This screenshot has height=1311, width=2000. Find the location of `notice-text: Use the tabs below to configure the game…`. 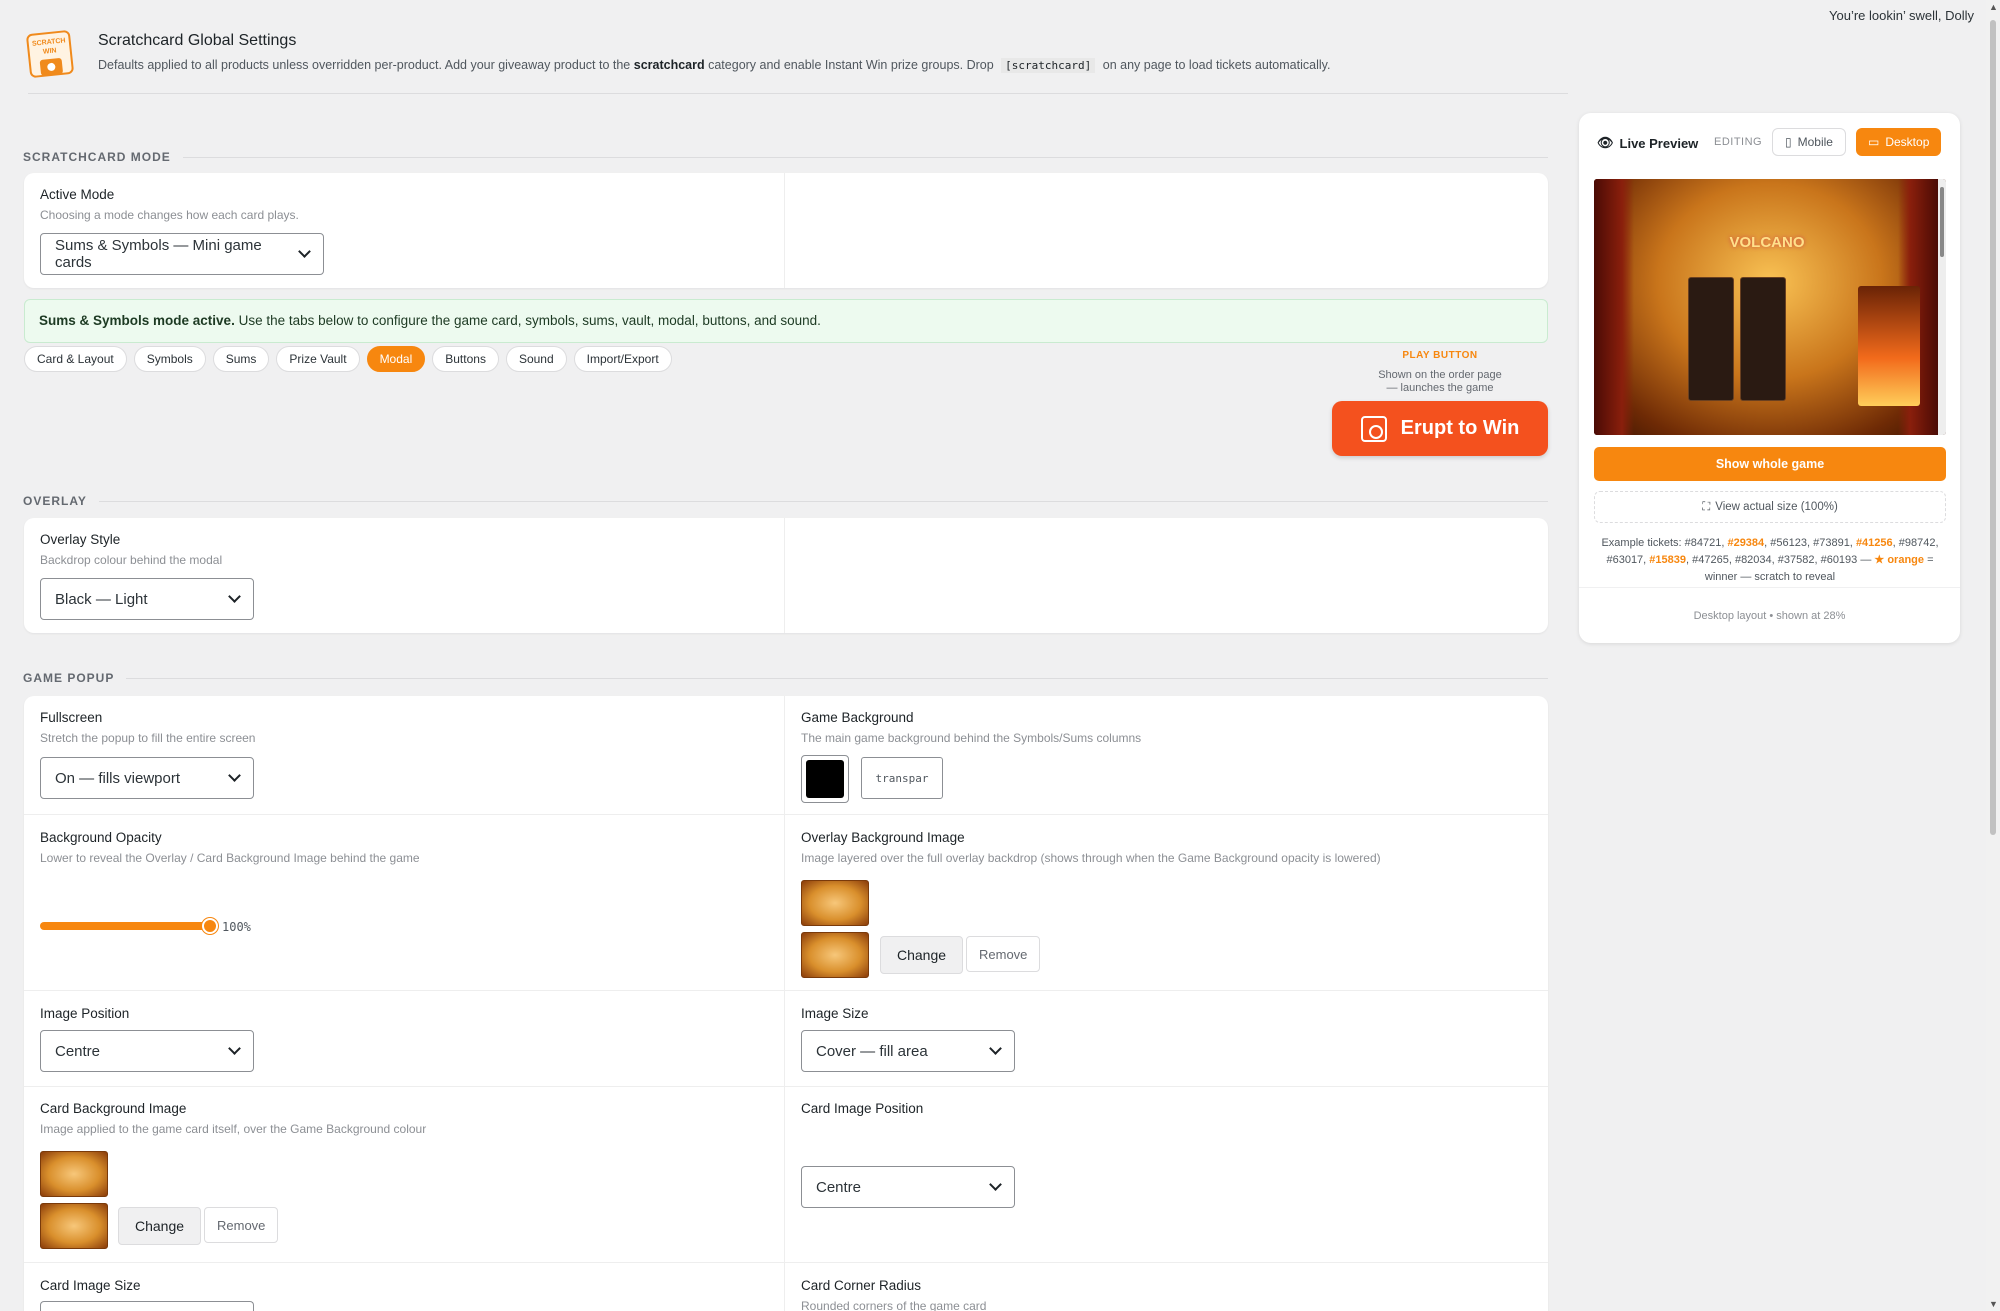

notice-text: Use the tabs below to configure the game… is located at coordinates (529, 320).